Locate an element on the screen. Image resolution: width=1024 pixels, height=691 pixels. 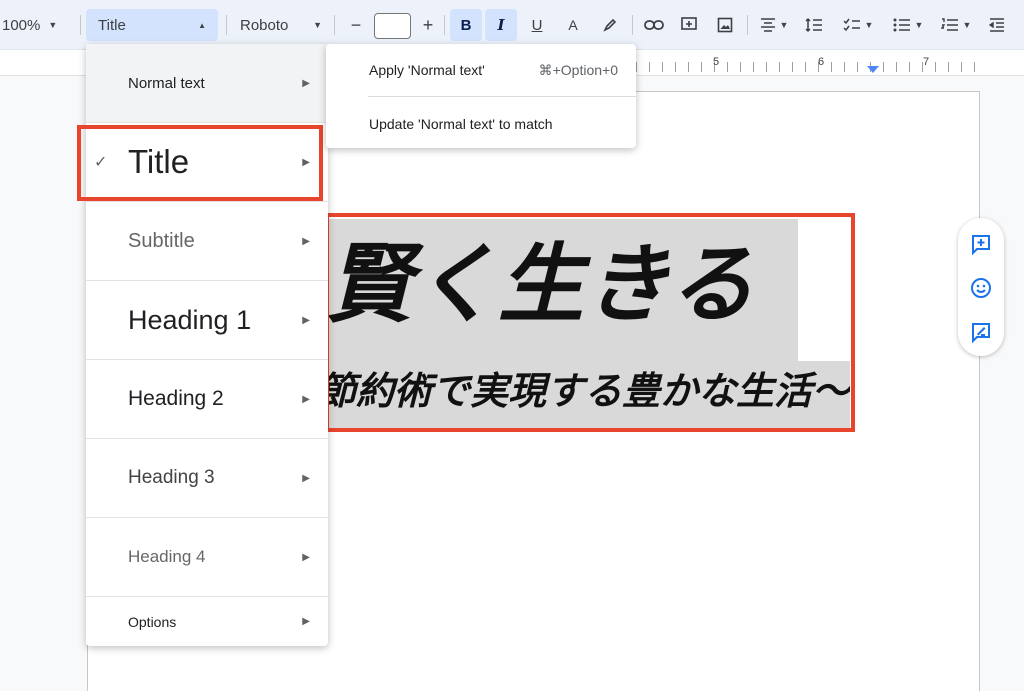
bulleted-list-icon: ▼ is located at coordinates (908, 25).